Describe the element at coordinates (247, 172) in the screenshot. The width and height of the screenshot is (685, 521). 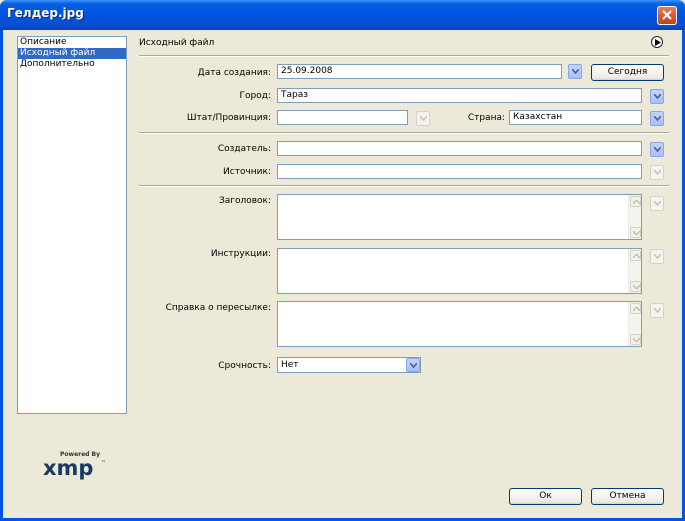
I see `source-label: Источник:` at that location.